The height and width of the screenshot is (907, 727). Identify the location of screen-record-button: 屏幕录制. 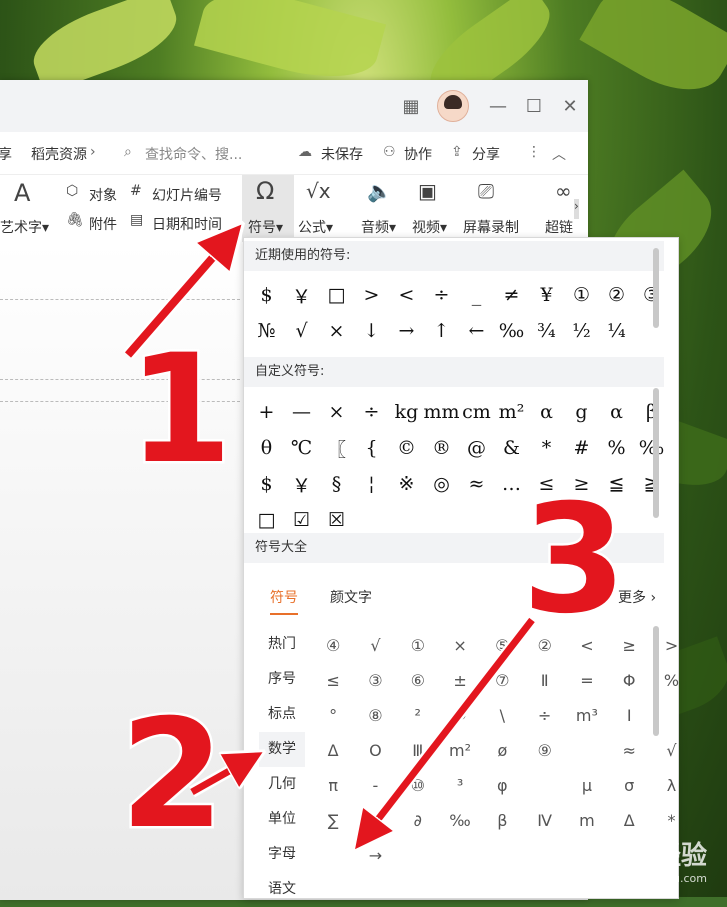
(491, 227).